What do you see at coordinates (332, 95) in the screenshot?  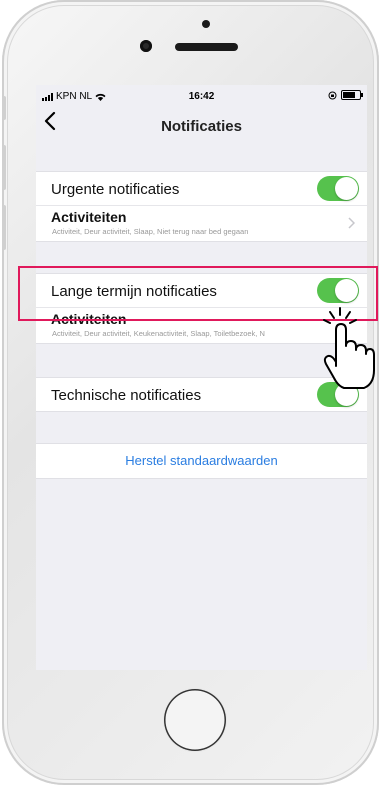 I see `orientation-lock-icon` at bounding box center [332, 95].